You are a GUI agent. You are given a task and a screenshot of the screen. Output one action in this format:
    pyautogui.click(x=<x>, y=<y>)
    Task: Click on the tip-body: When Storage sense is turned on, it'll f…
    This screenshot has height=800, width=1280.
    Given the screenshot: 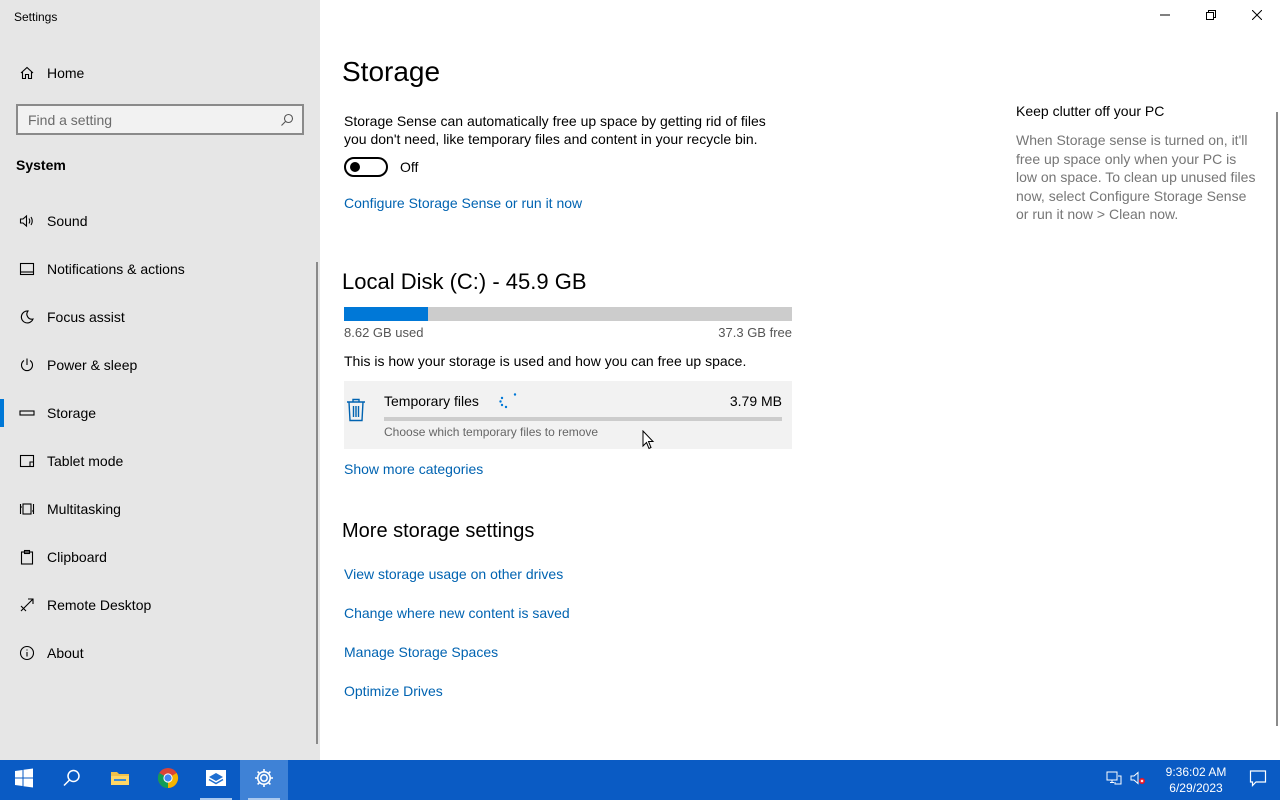 What is the action you would take?
    pyautogui.click(x=1136, y=177)
    